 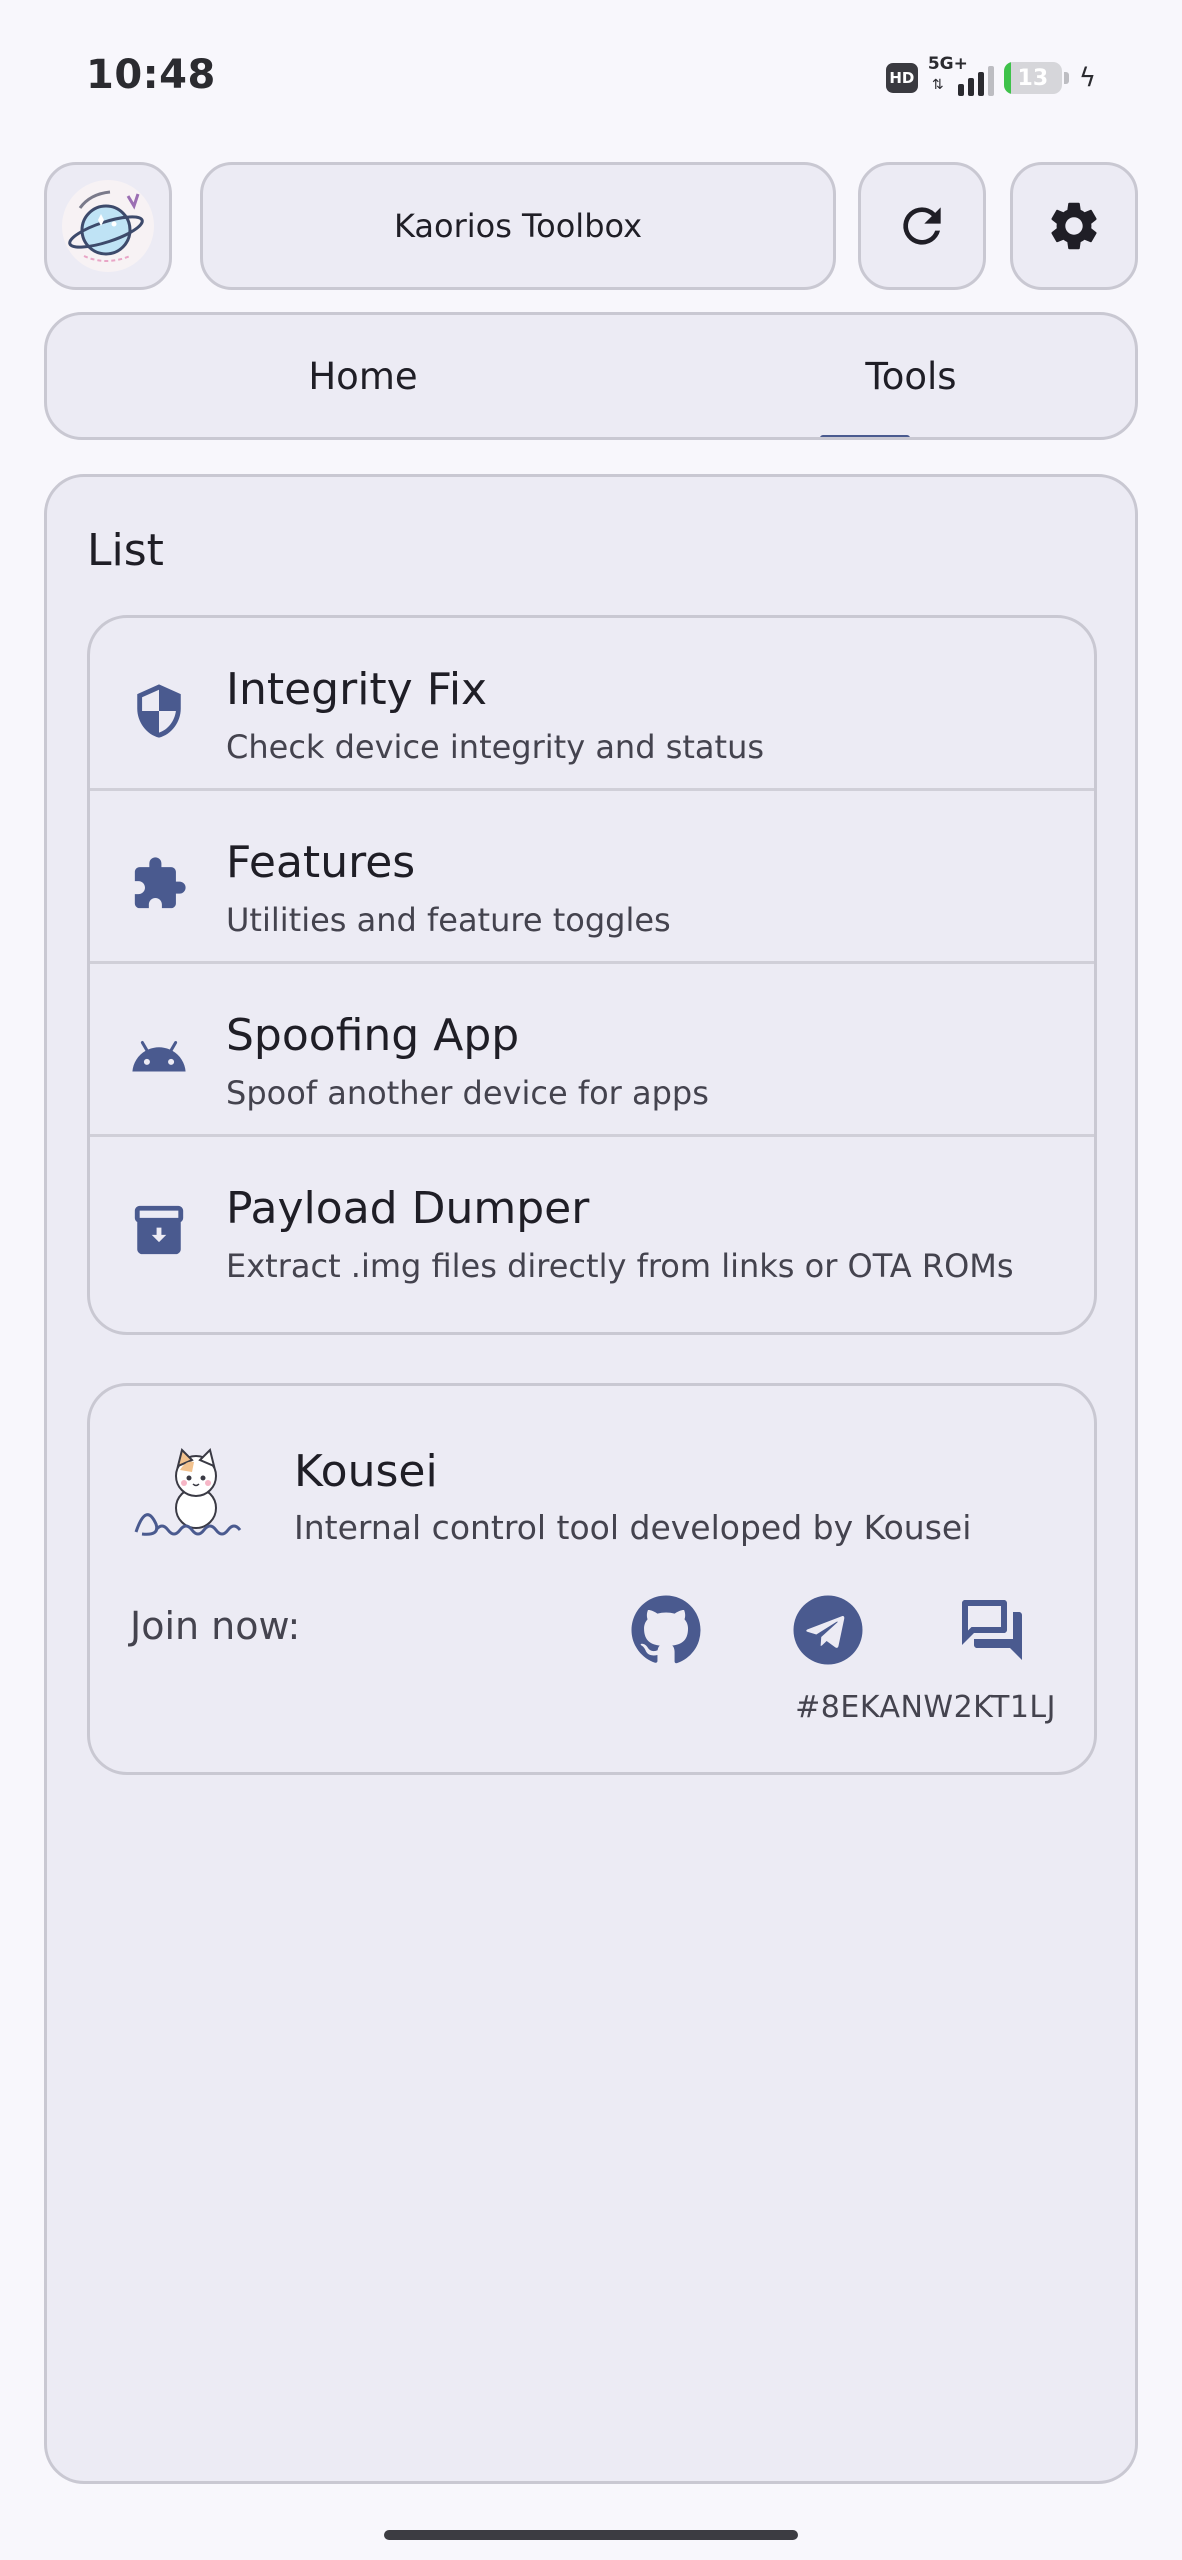 What do you see at coordinates (363, 376) in the screenshot?
I see `tab-home: Home` at bounding box center [363, 376].